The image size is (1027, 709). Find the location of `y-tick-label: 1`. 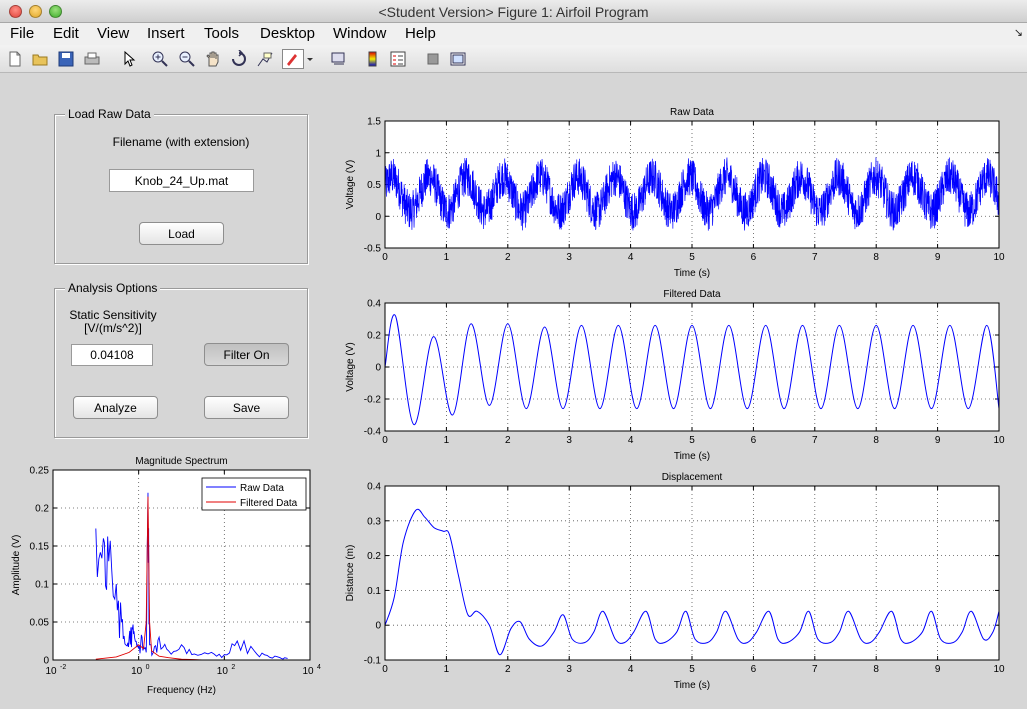

y-tick-label: 1 is located at coordinates (378, 153).